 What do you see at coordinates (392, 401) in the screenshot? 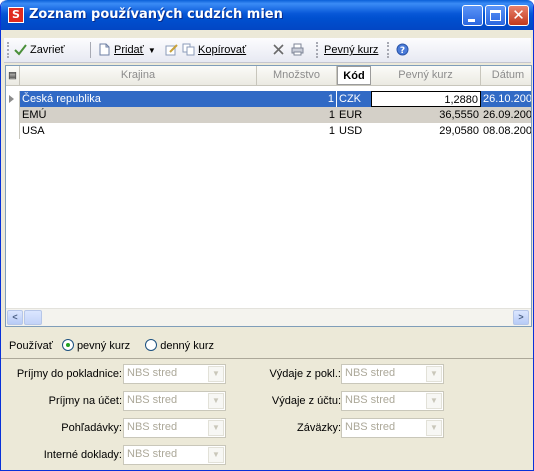
I see `account-out-select: NBS stred ▼` at bounding box center [392, 401].